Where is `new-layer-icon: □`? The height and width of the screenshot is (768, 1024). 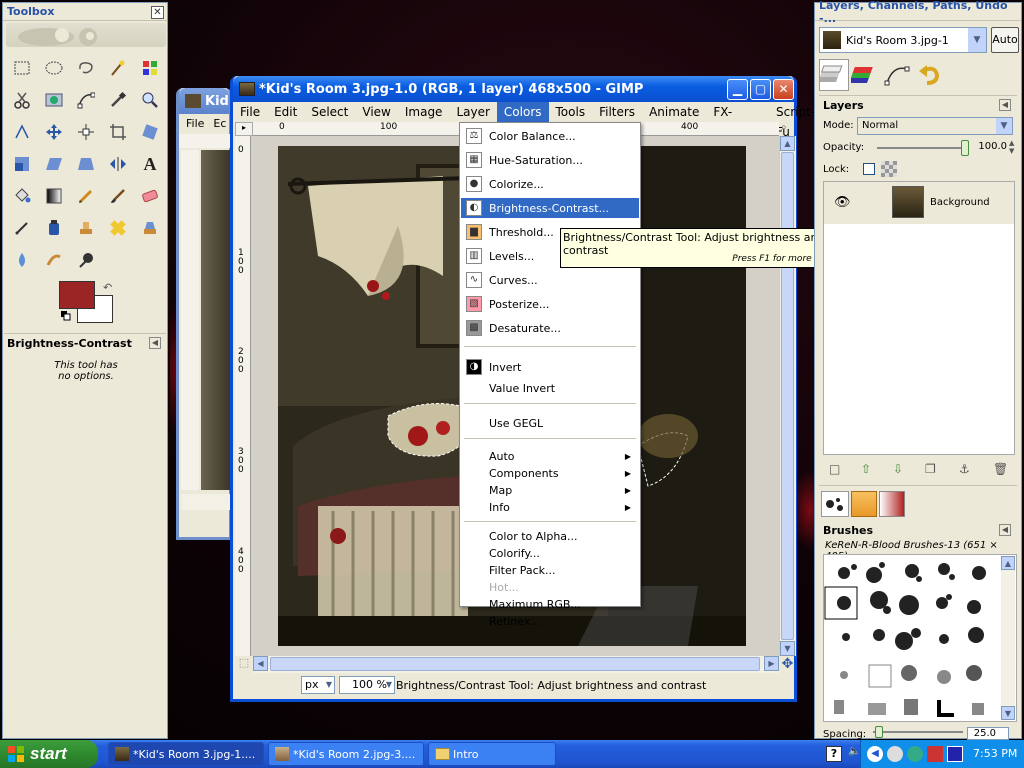 new-layer-icon: □ is located at coordinates (834, 469).